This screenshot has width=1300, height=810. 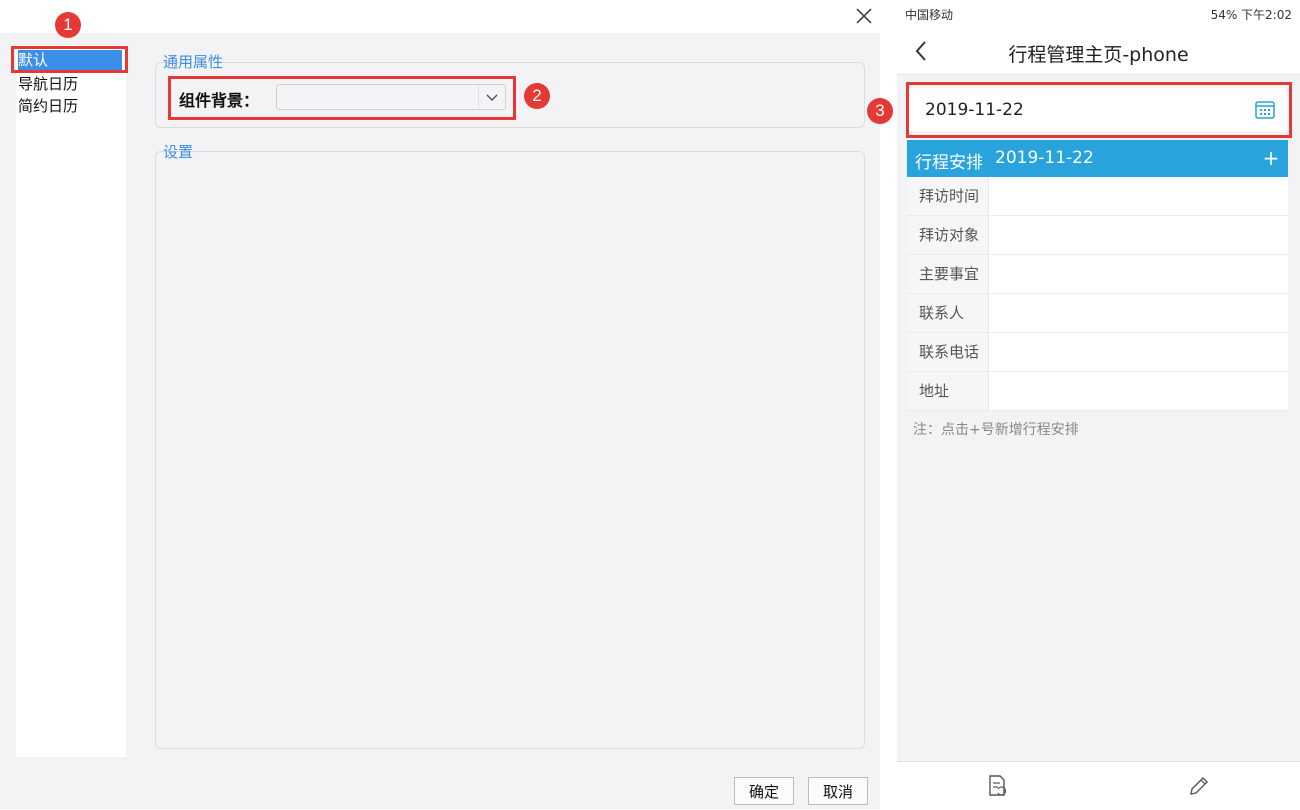 I want to click on annotation-badge-2: 2, so click(x=537, y=96).